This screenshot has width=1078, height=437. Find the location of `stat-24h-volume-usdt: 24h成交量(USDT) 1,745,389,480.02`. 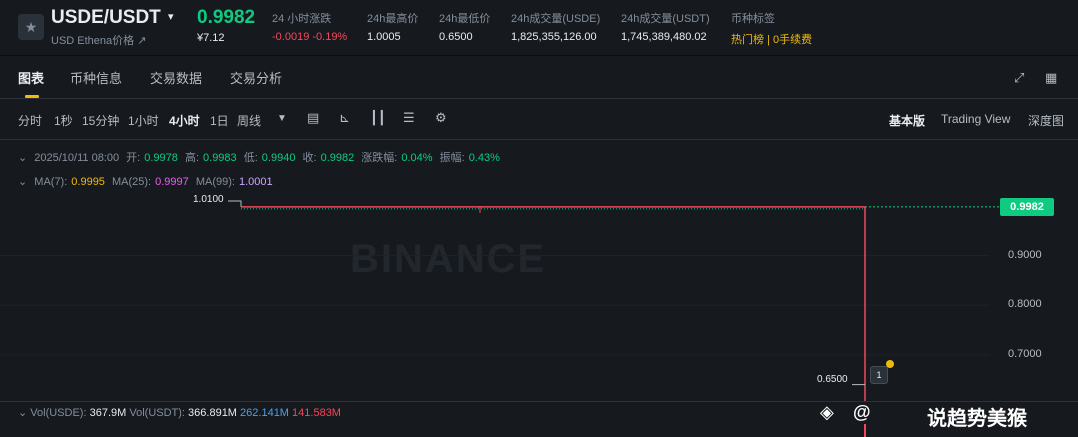

stat-24h-volume-usdt: 24h成交量(USDT) 1,745,389,480.02 is located at coordinates (665, 28).